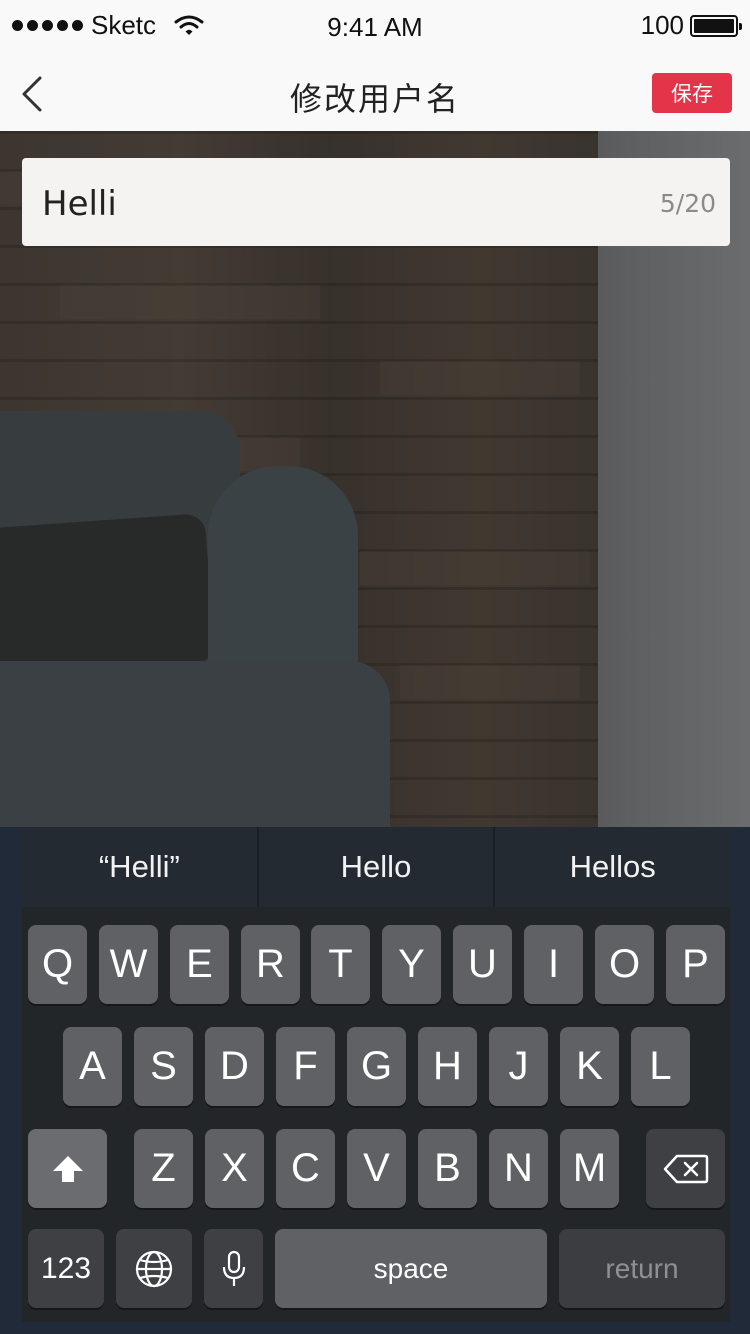 This screenshot has width=750, height=1334. Describe the element at coordinates (66, 1268) in the screenshot. I see `numbers-key: 123` at that location.